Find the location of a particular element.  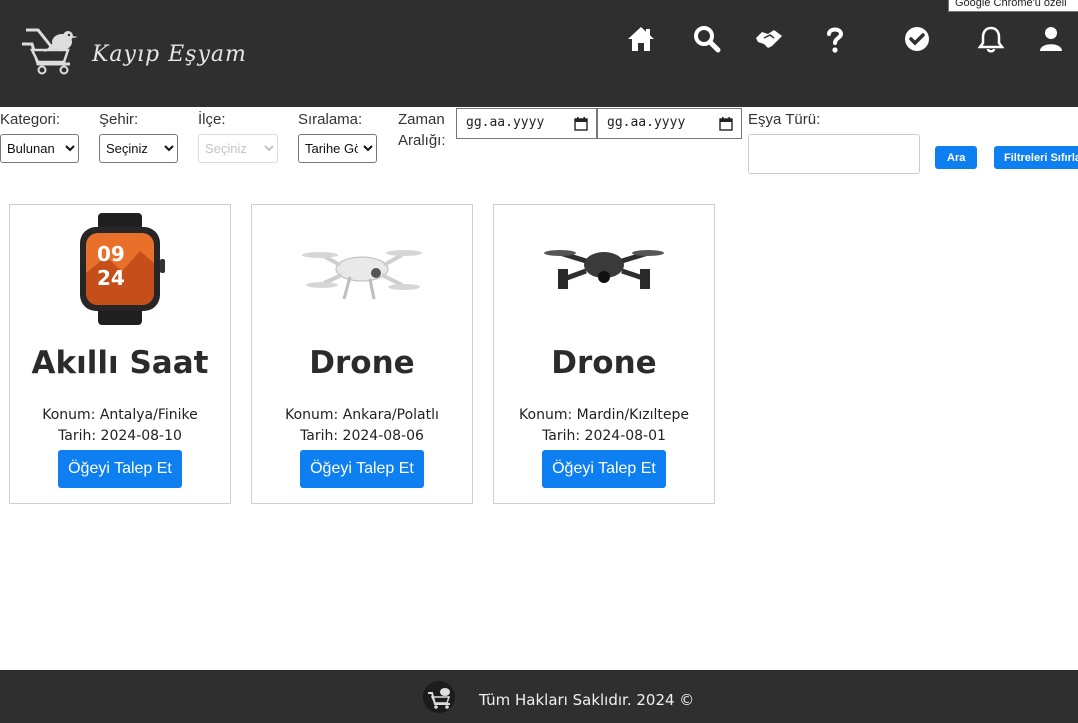

item-title: Akıllı Saat is located at coordinates (120, 363).